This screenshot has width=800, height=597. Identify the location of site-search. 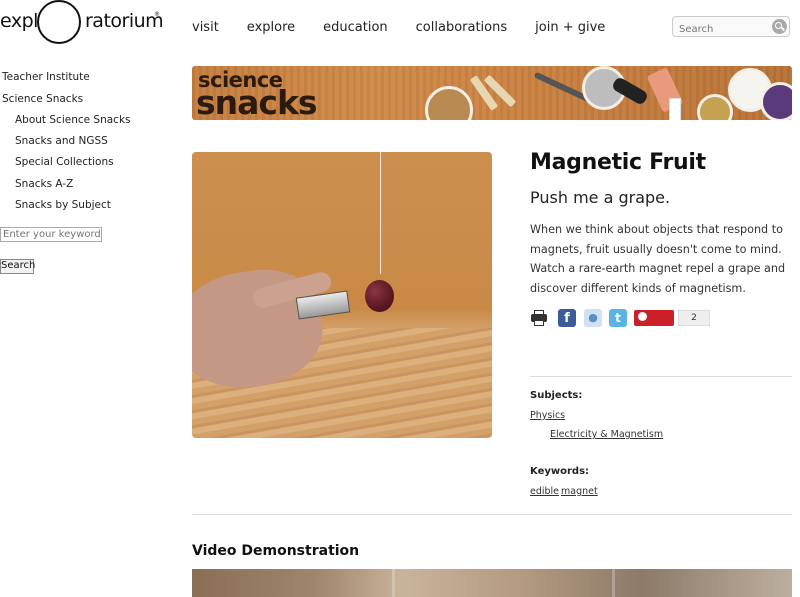
(731, 27).